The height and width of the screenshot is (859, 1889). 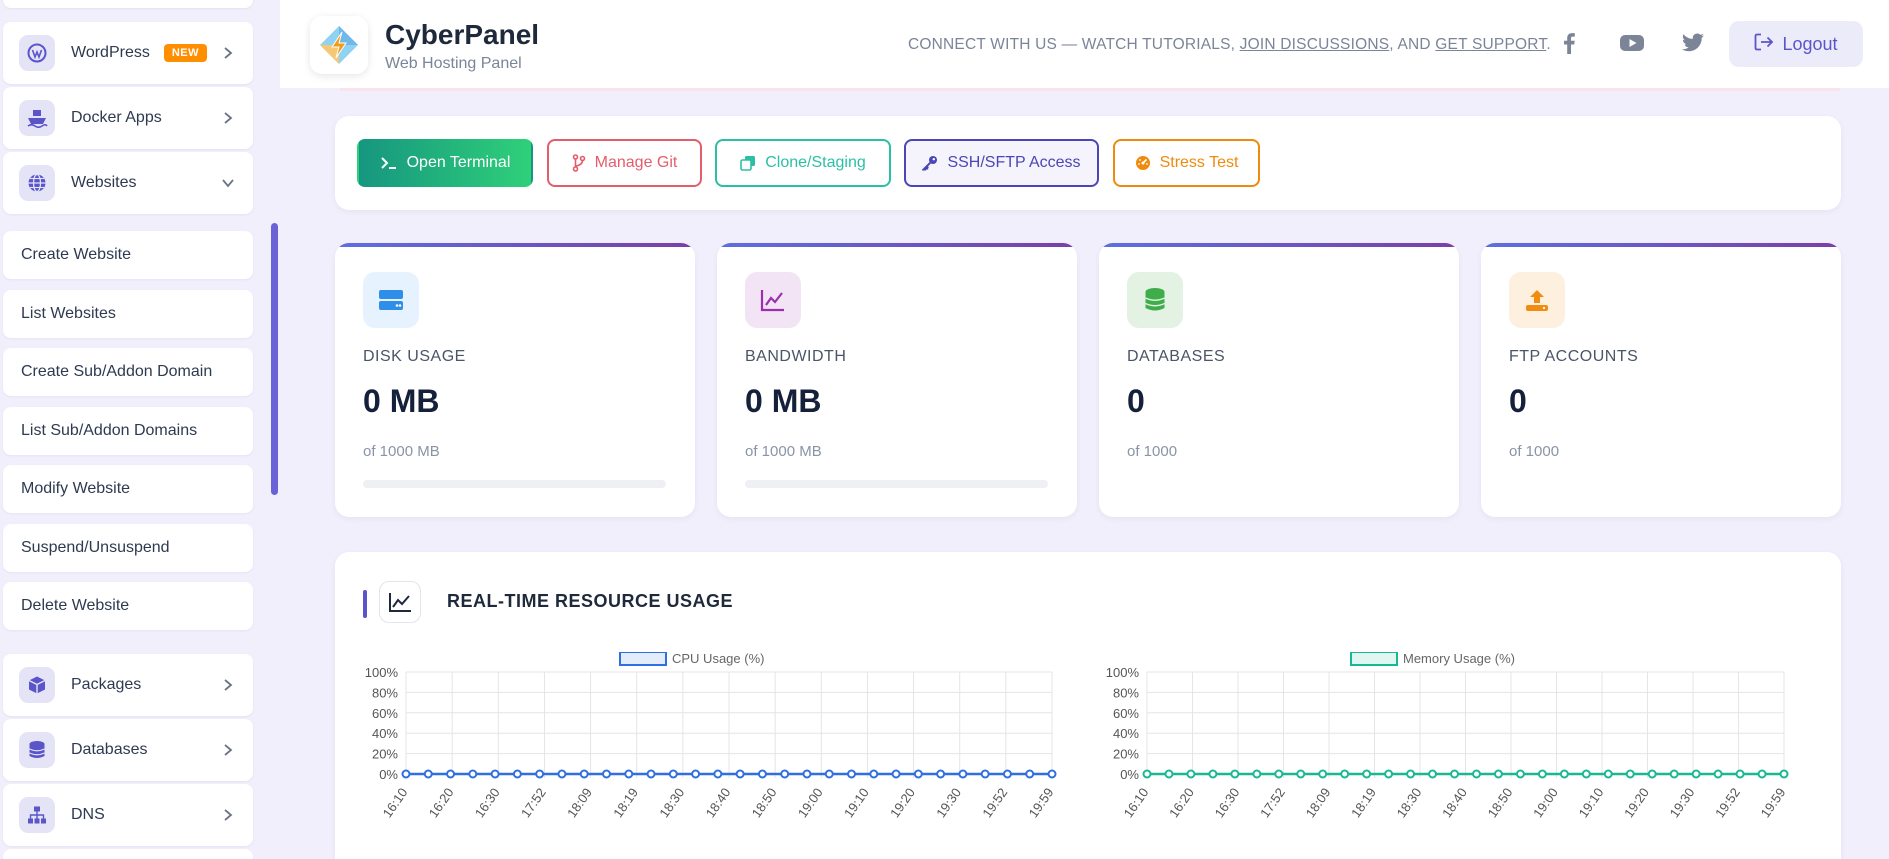 What do you see at coordinates (339, 45) in the screenshot?
I see `cyberpanel-logo` at bounding box center [339, 45].